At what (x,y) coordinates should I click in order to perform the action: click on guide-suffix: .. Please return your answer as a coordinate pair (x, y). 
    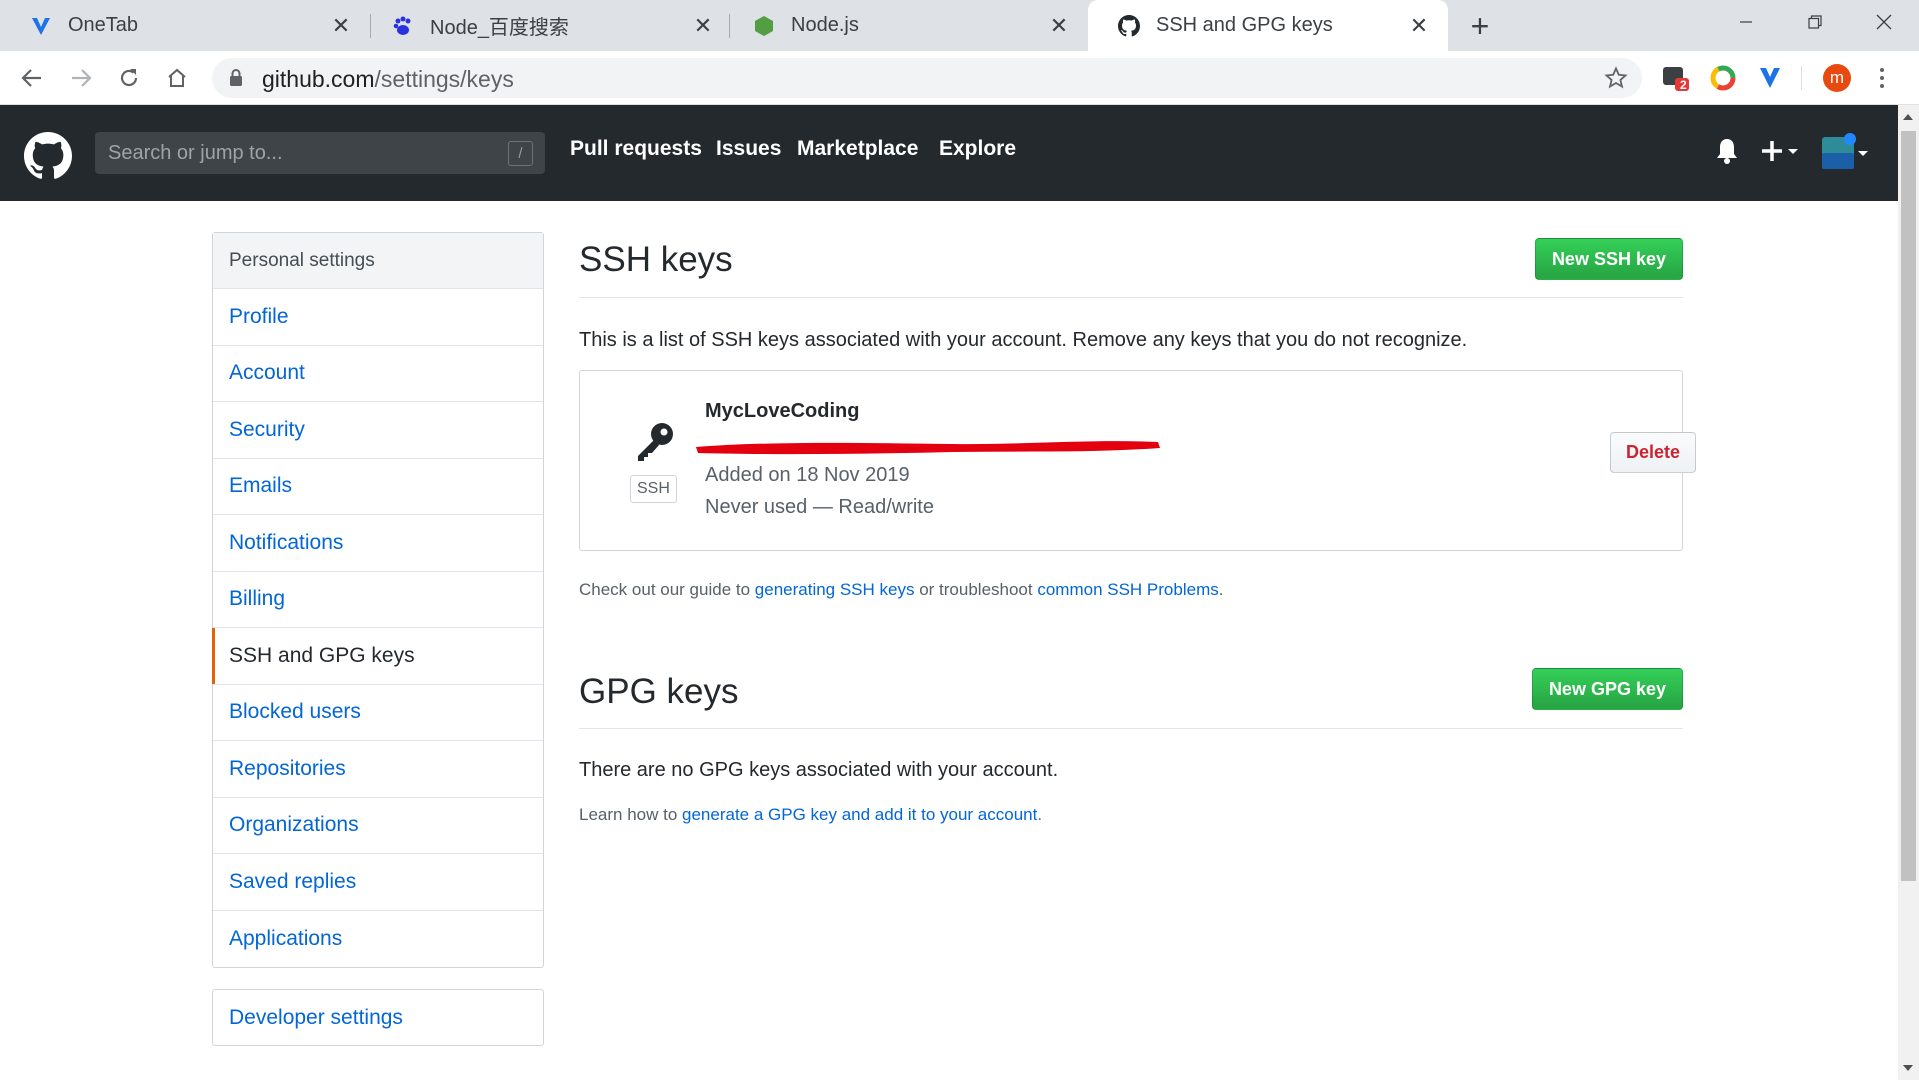
    Looking at the image, I should click on (1221, 589).